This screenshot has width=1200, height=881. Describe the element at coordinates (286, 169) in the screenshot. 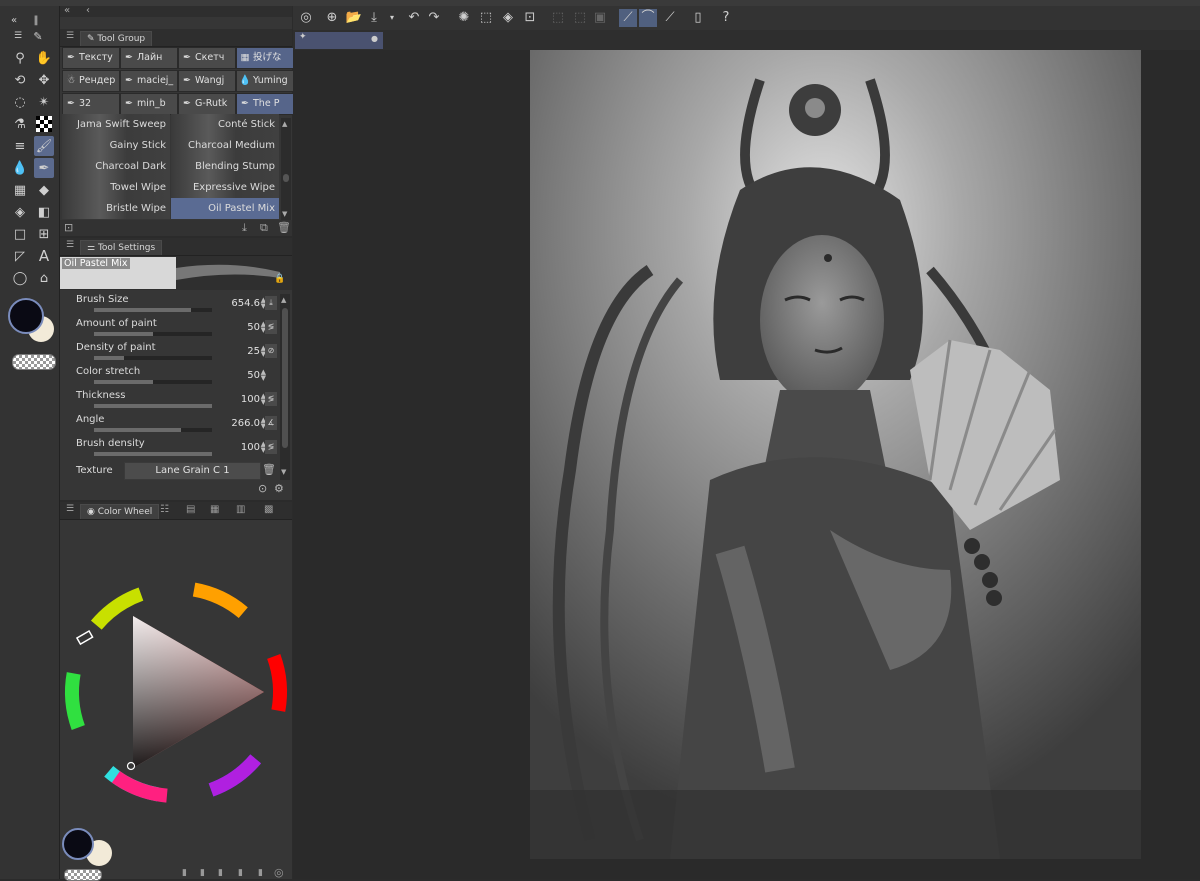

I see `scrollbar: ▲ ▼` at that location.